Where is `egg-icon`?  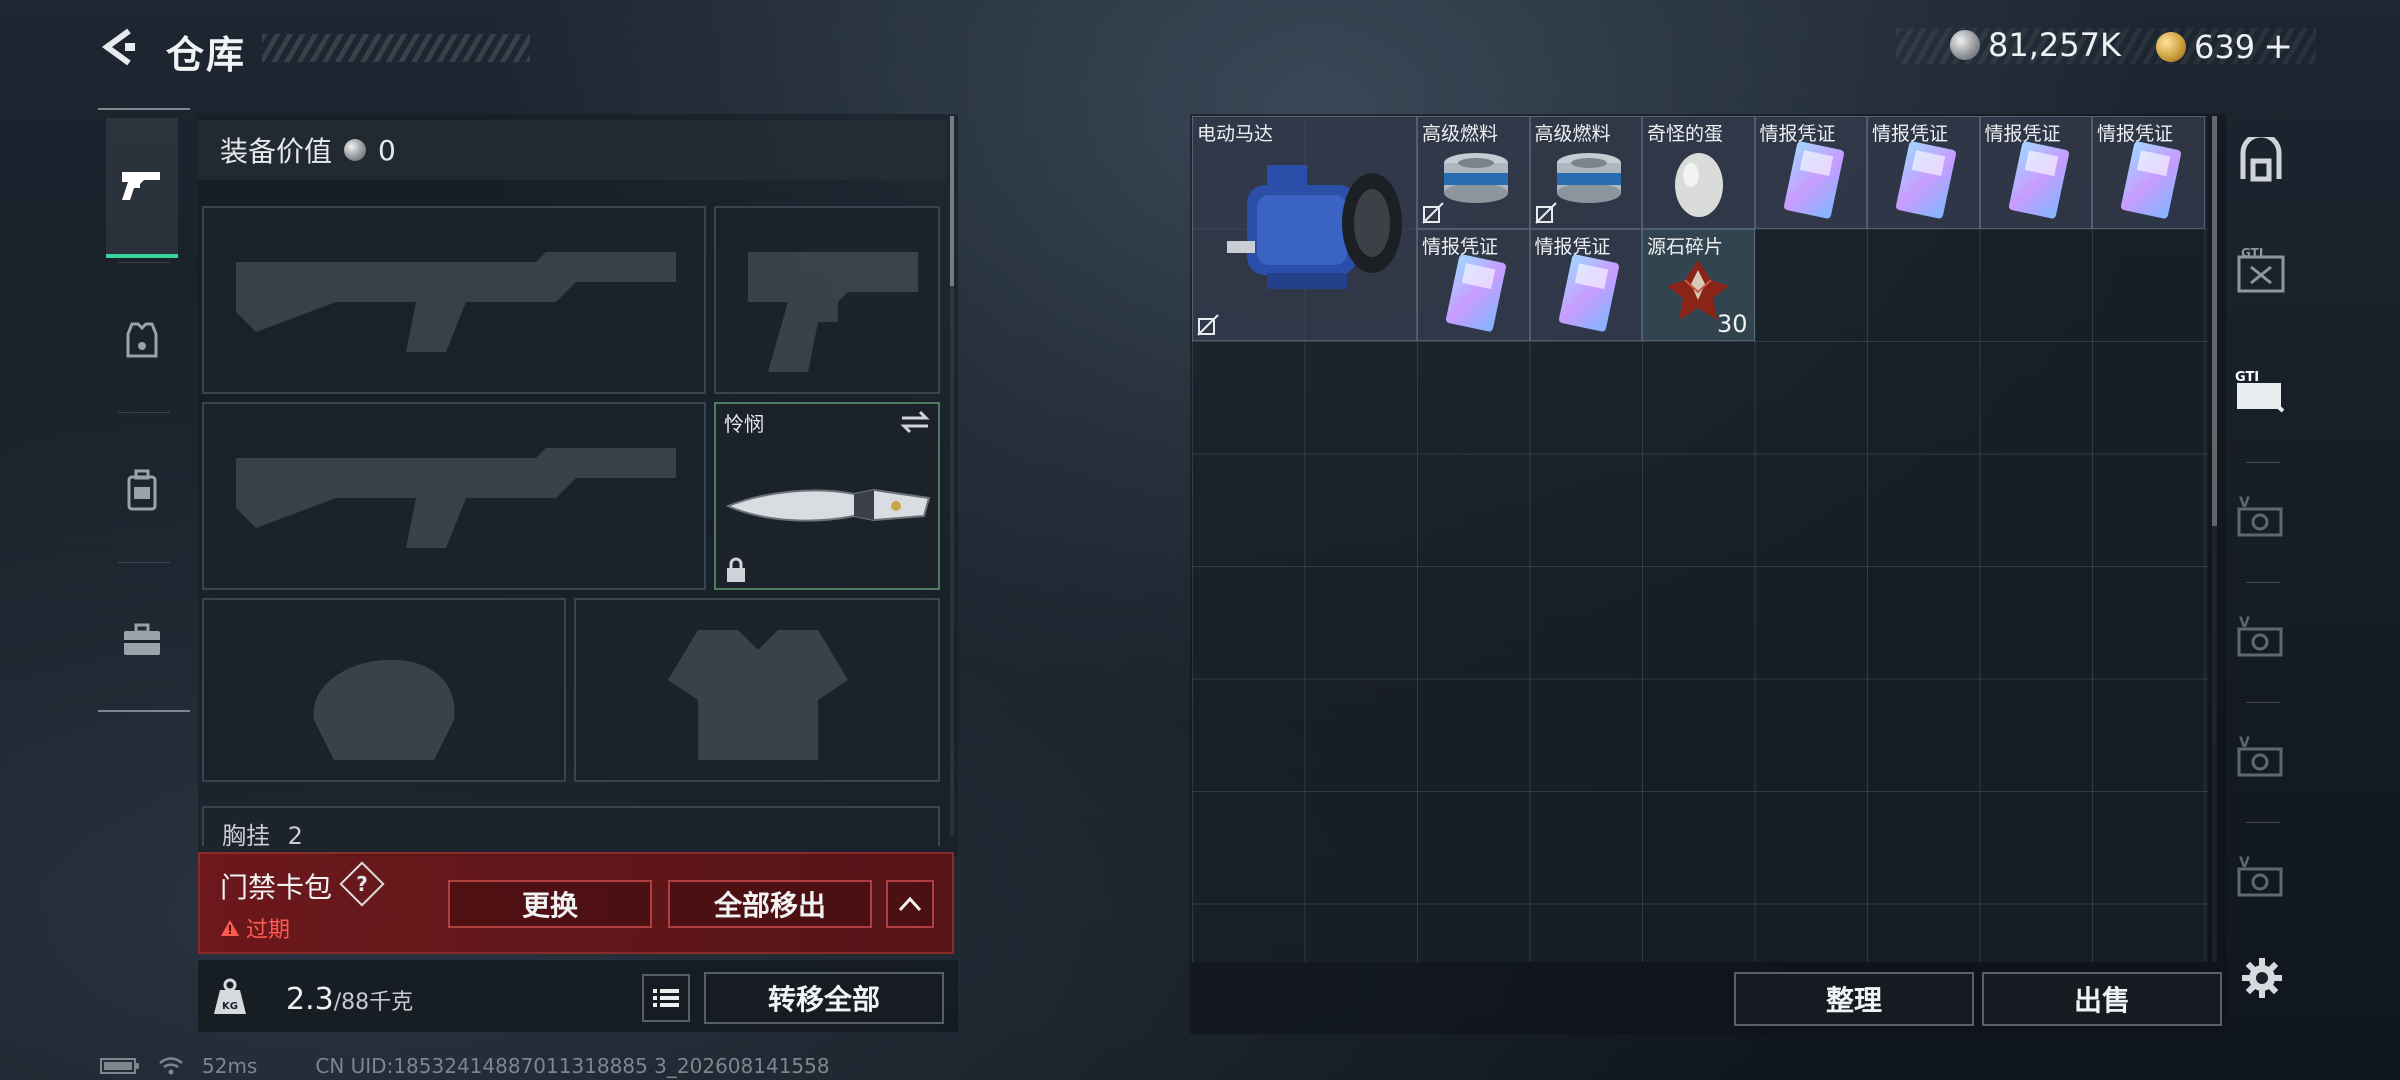 egg-icon is located at coordinates (1699, 185).